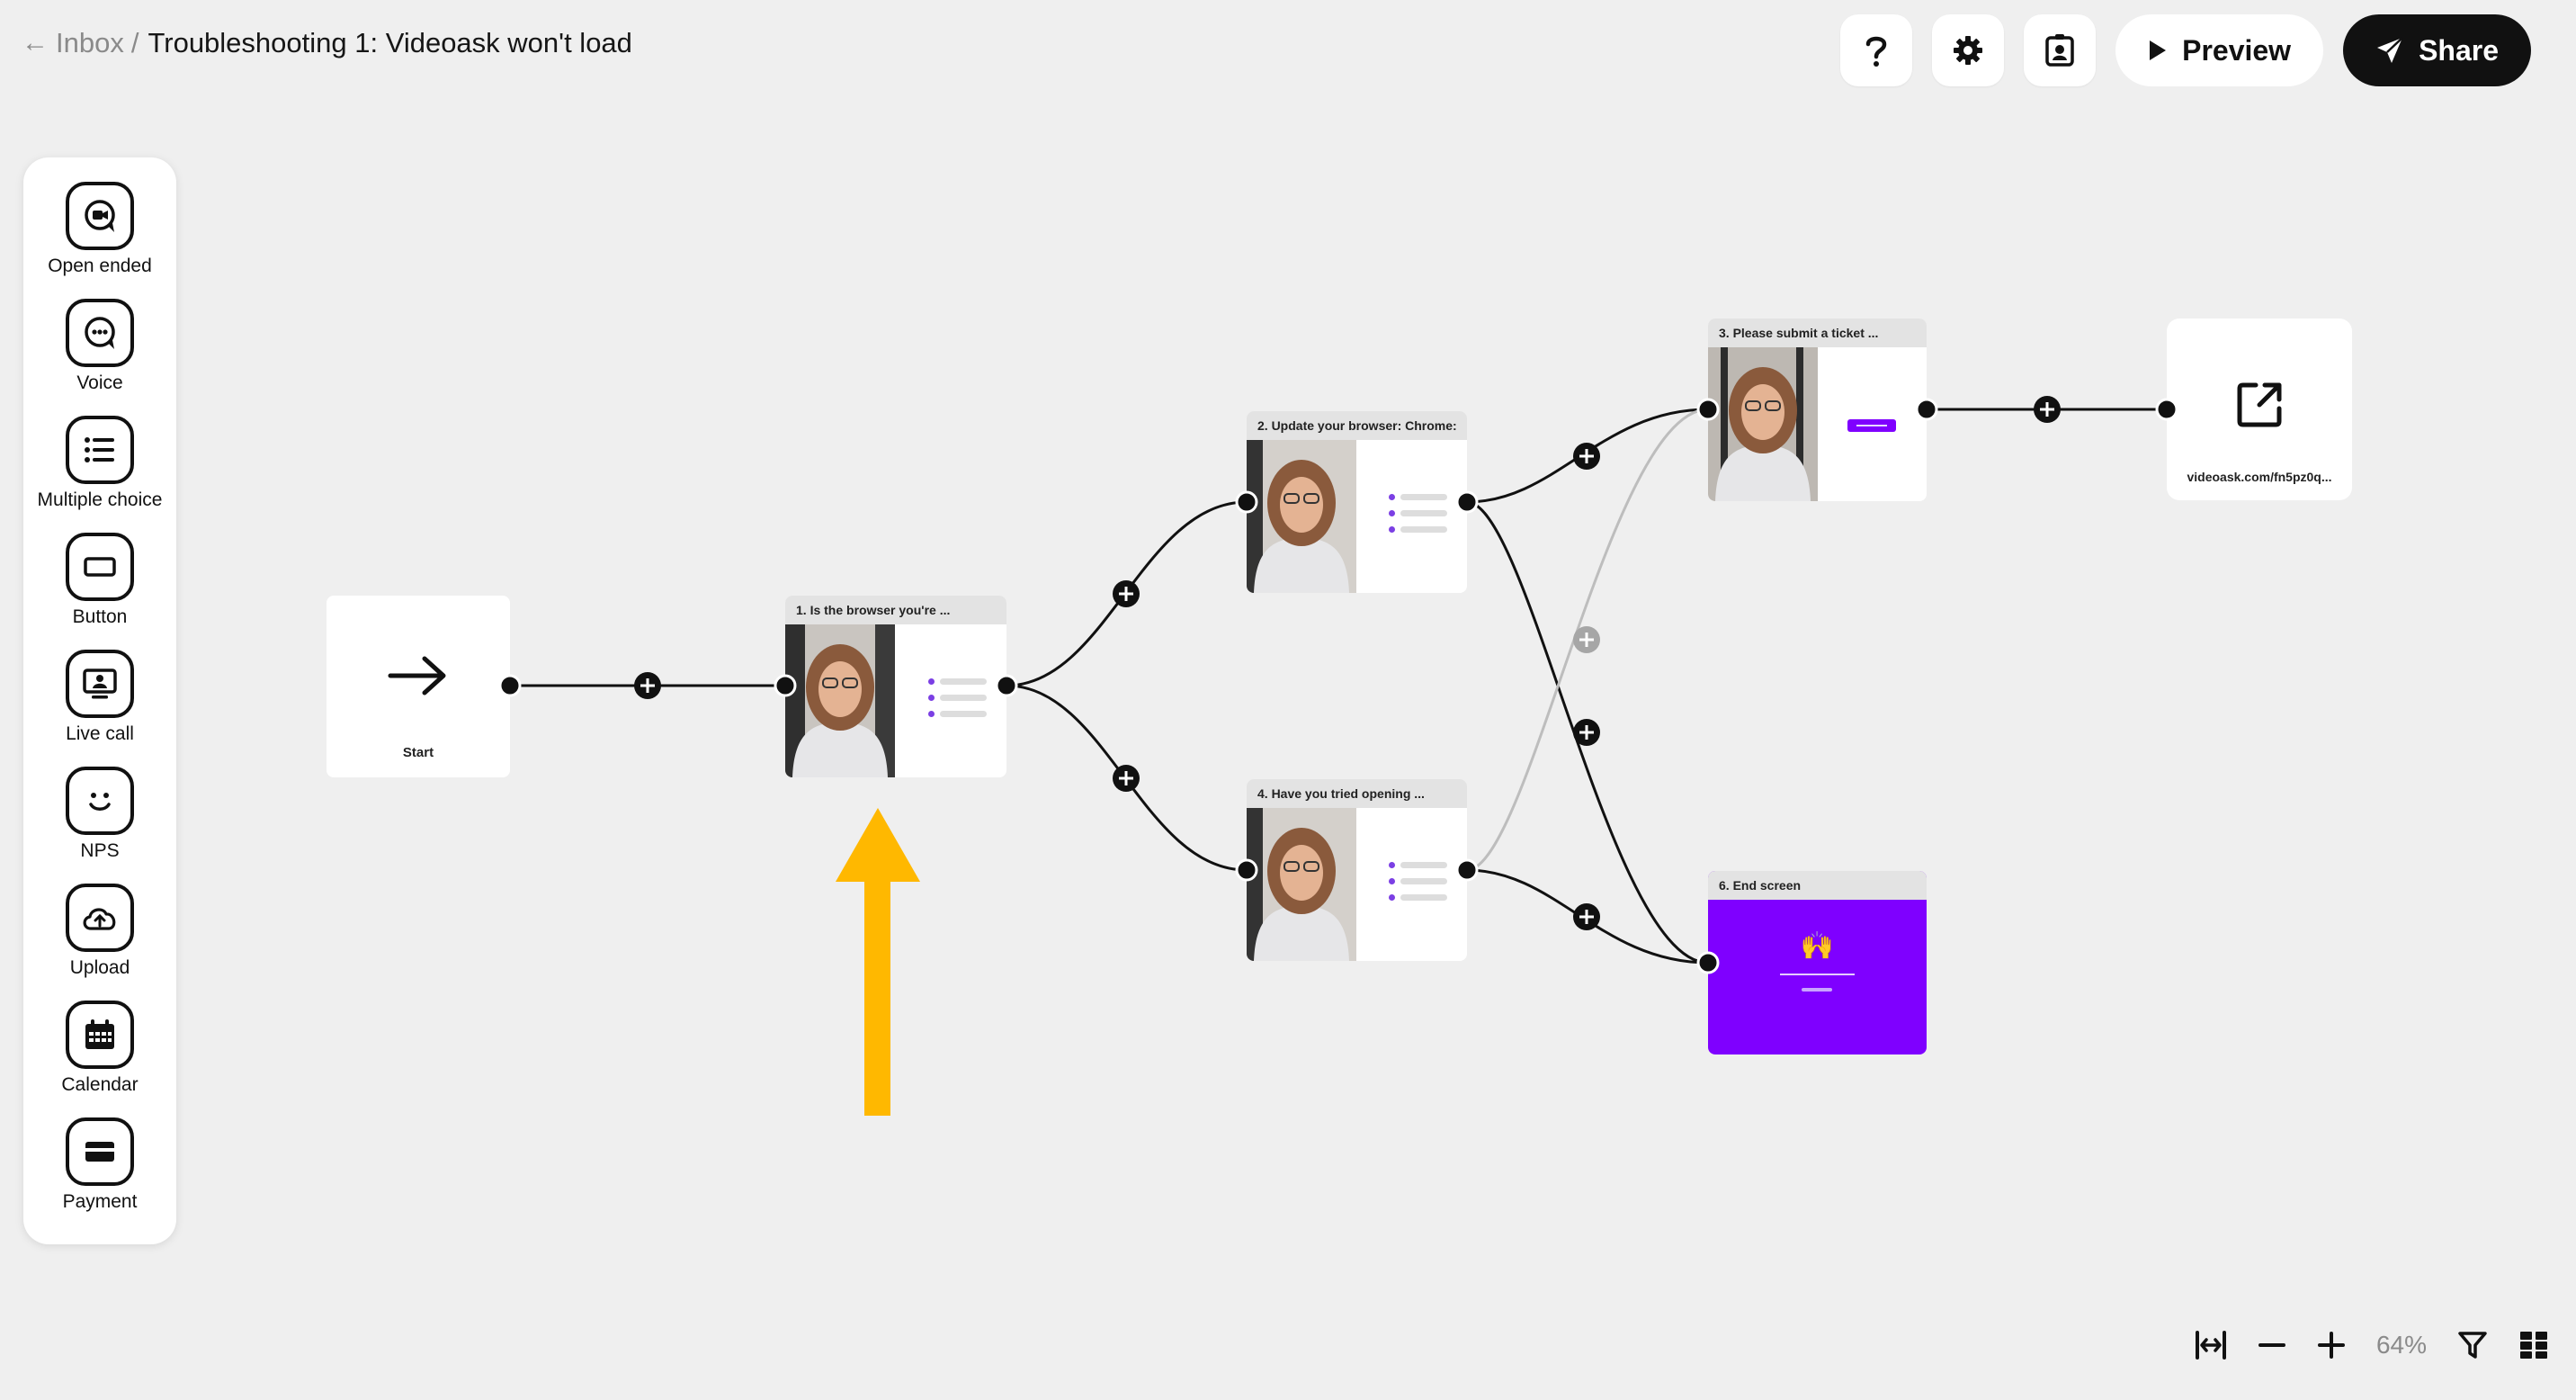 This screenshot has height=1400, width=2576. What do you see at coordinates (2372, 1345) in the screenshot?
I see `zoom-controls: 64%` at bounding box center [2372, 1345].